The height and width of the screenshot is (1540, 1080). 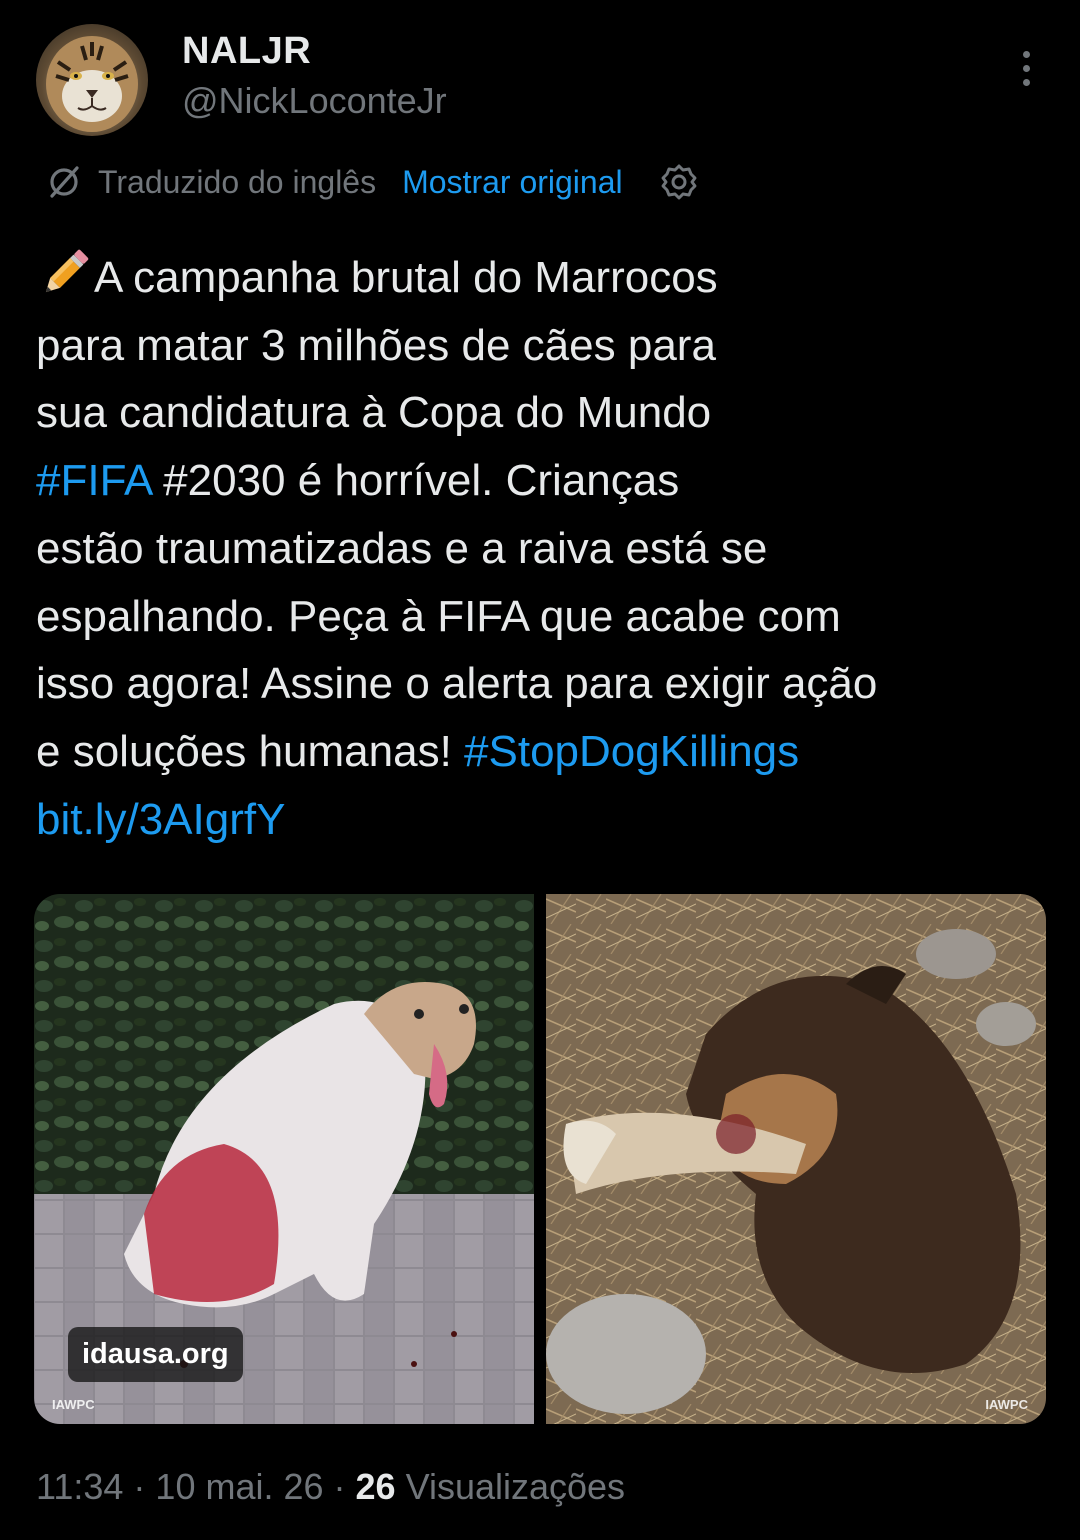 What do you see at coordinates (631, 751) in the screenshot?
I see `hashtag-stopdogkillings-link: #StopDogKillings` at bounding box center [631, 751].